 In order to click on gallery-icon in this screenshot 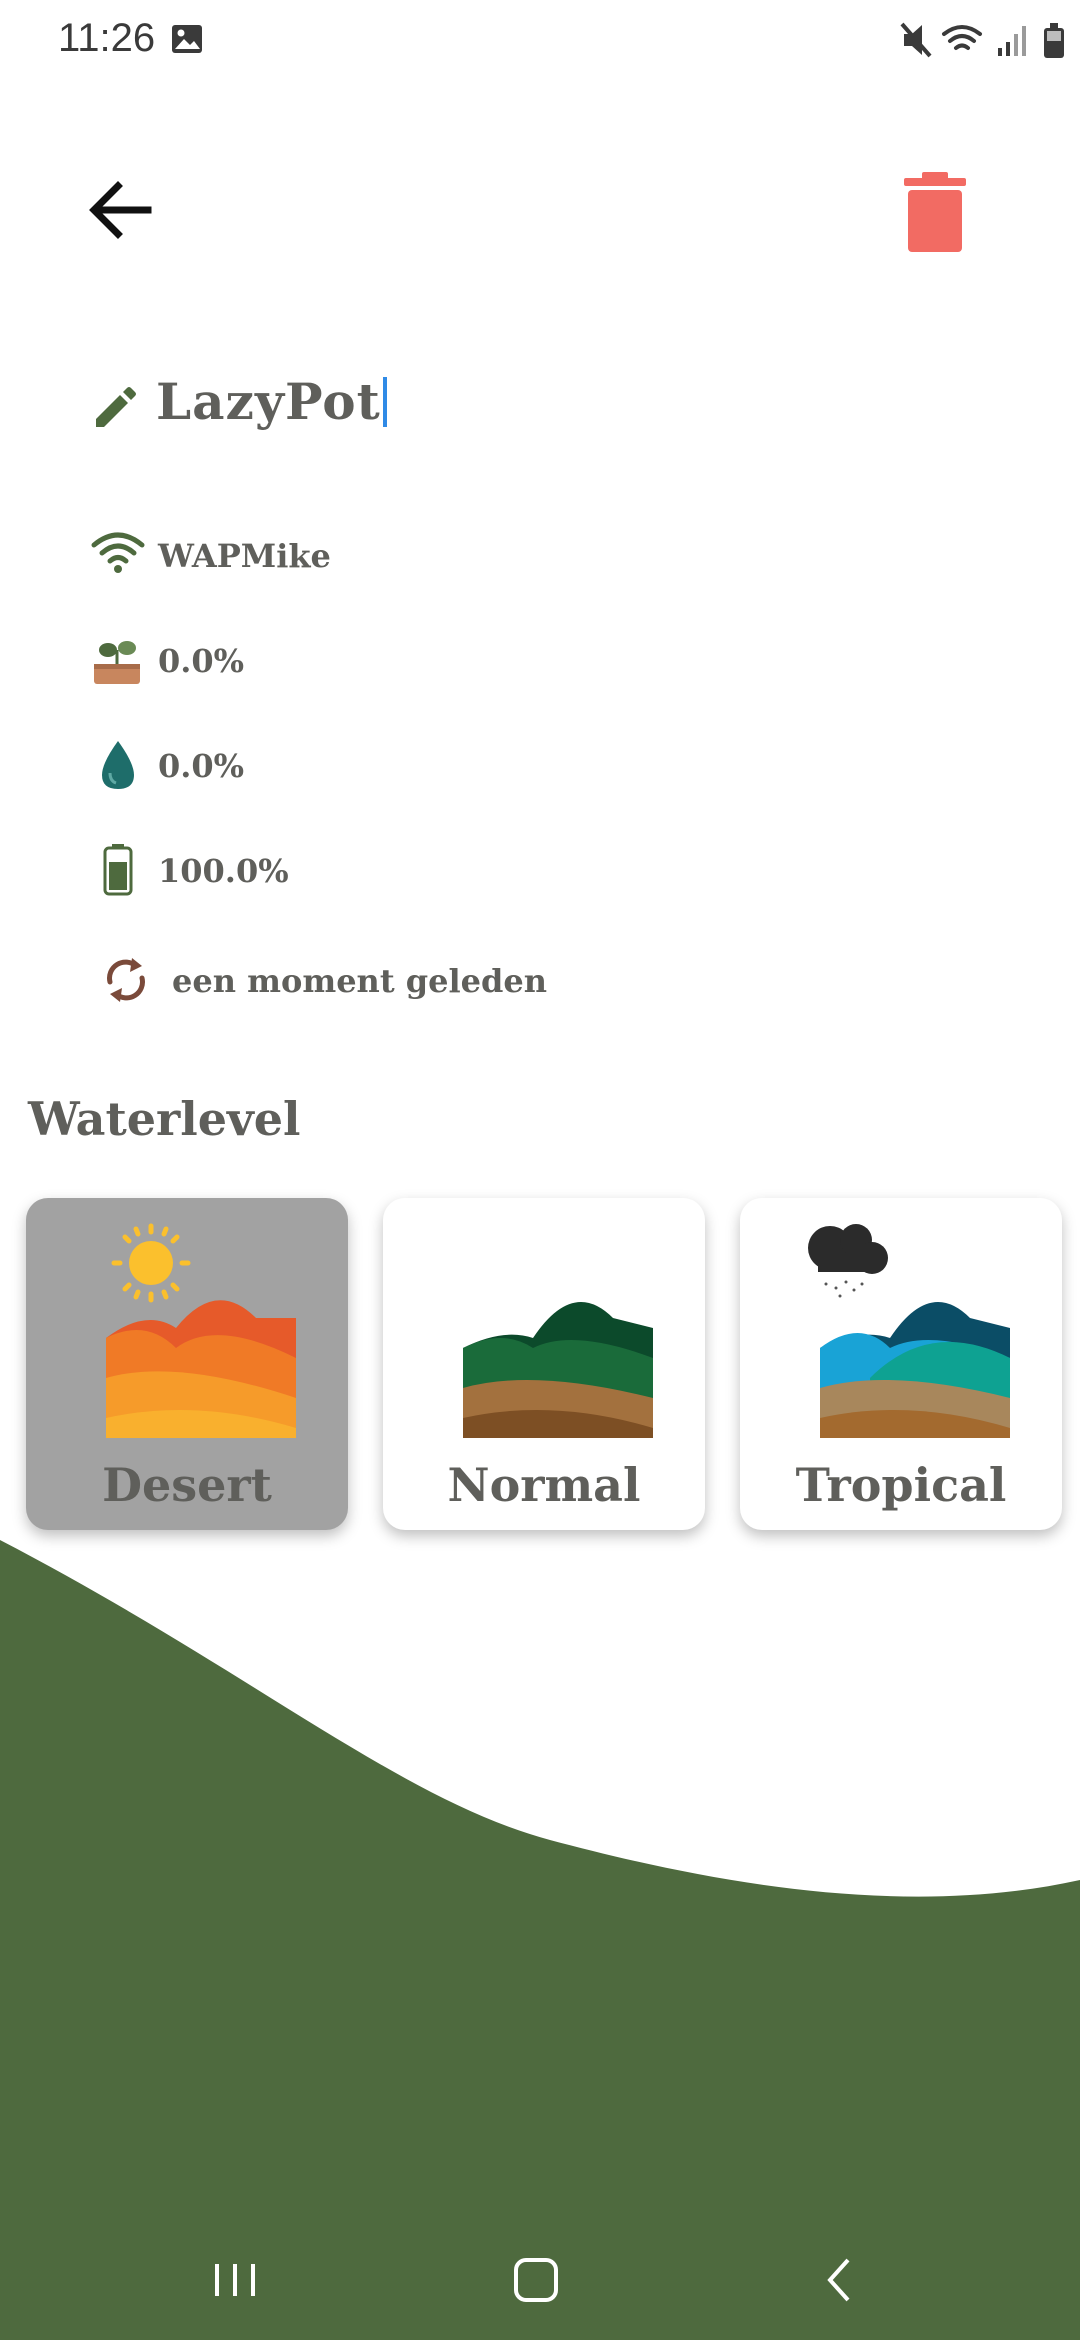, I will do `click(187, 41)`.